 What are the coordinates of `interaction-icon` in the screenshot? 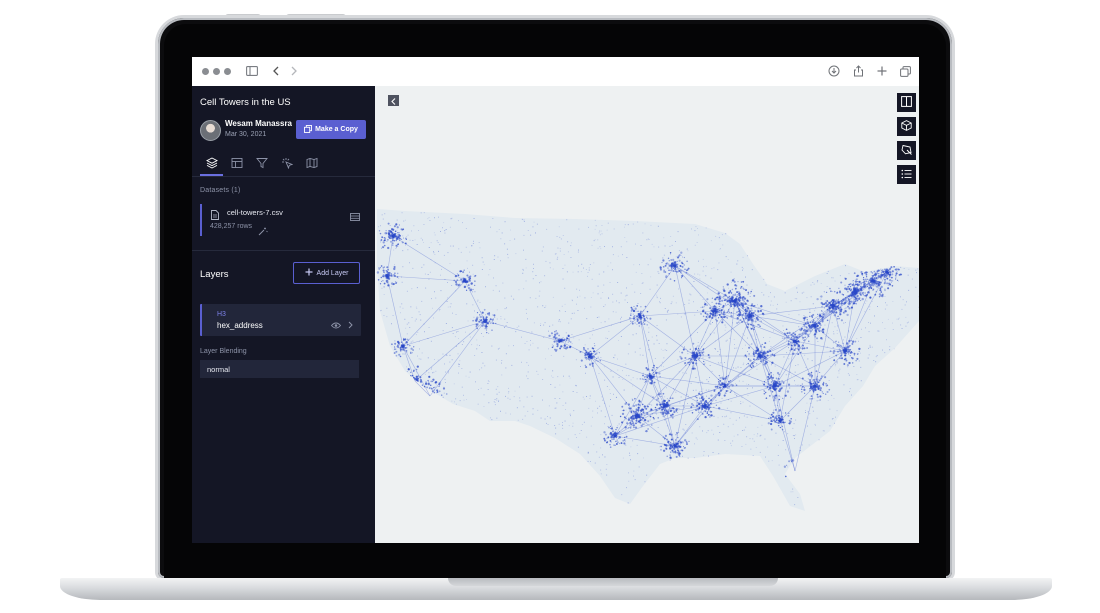 It's located at (287, 163).